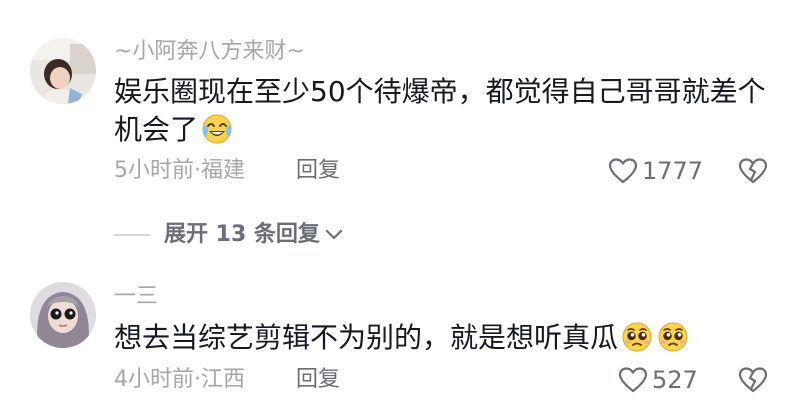 The image size is (800, 415). I want to click on comment-meta: 5小时前·福建, so click(179, 170).